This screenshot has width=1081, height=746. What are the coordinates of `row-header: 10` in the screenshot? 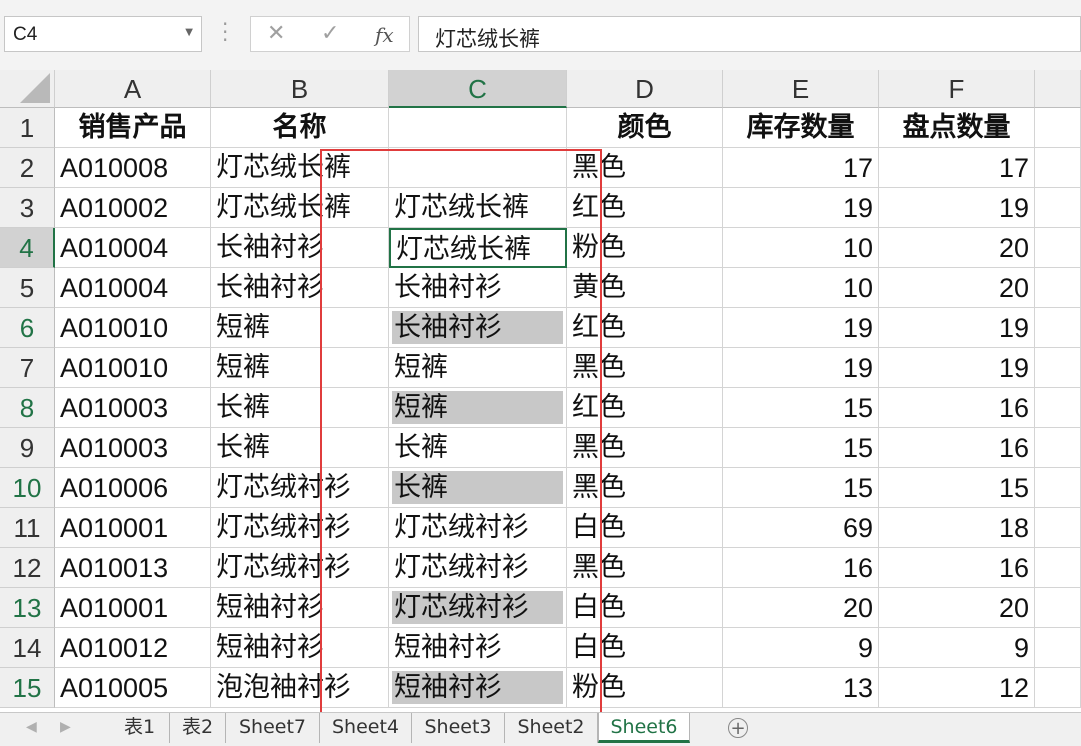 It's located at (27, 488).